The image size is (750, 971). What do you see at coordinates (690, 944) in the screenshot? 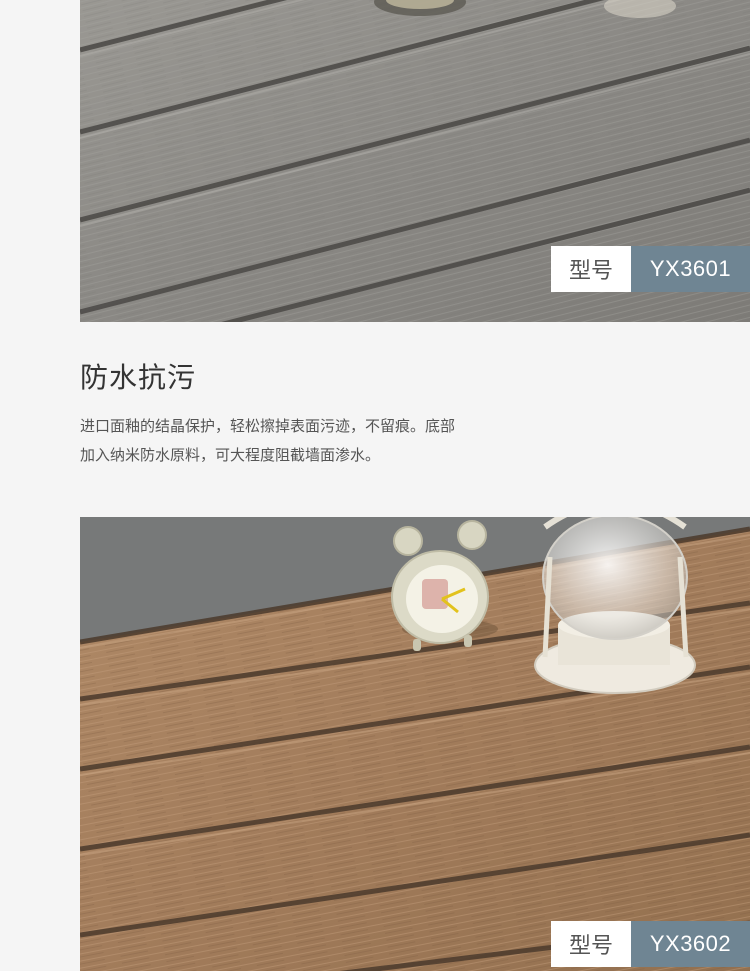
I see `model-number: YX3602` at bounding box center [690, 944].